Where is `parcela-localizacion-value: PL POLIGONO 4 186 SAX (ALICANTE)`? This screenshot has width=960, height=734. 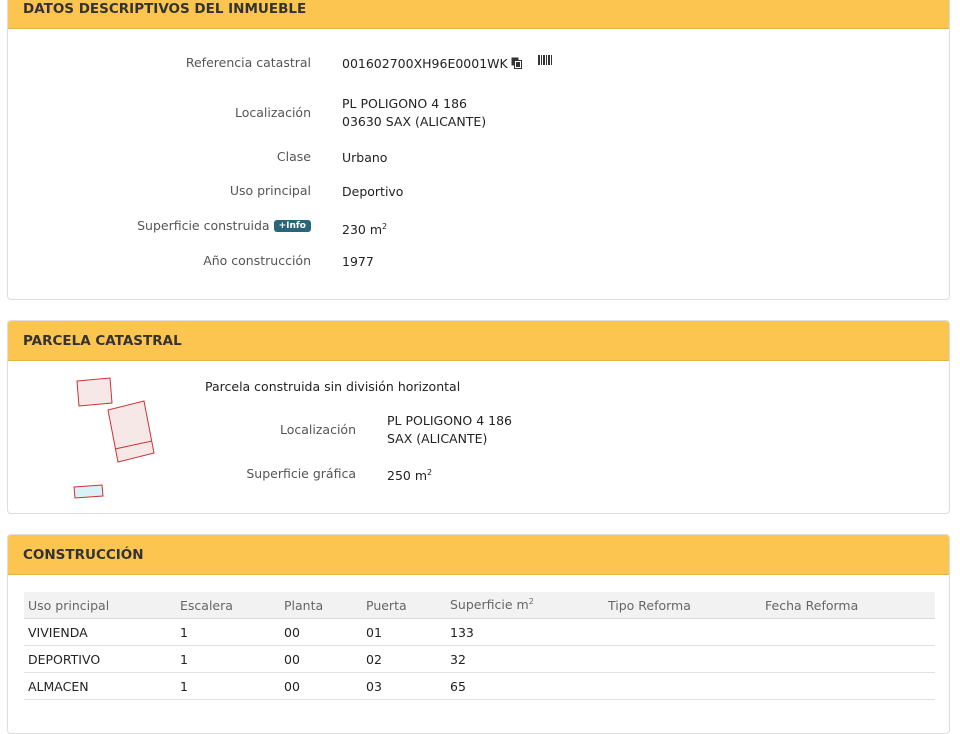
parcela-localizacion-value: PL POLIGONO 4 186 SAX (ALICANTE) is located at coordinates (449, 430).